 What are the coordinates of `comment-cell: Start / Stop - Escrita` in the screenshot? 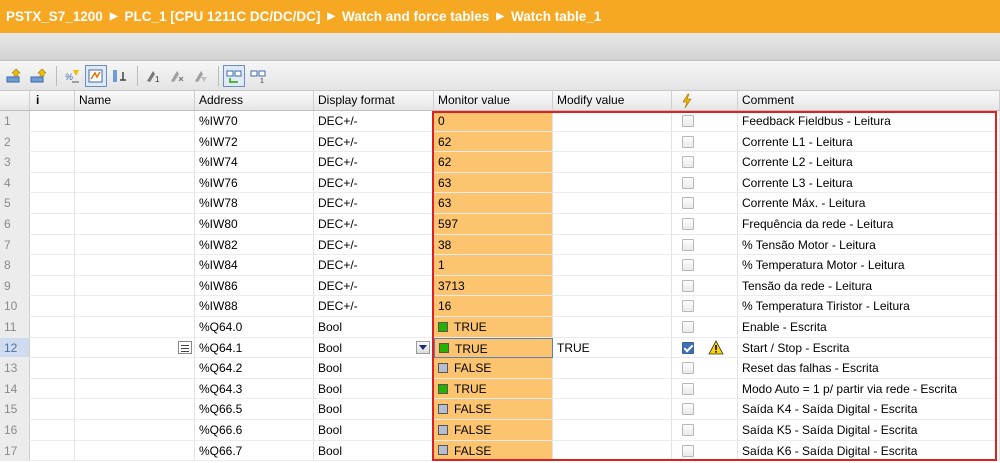 It's located at (869, 348).